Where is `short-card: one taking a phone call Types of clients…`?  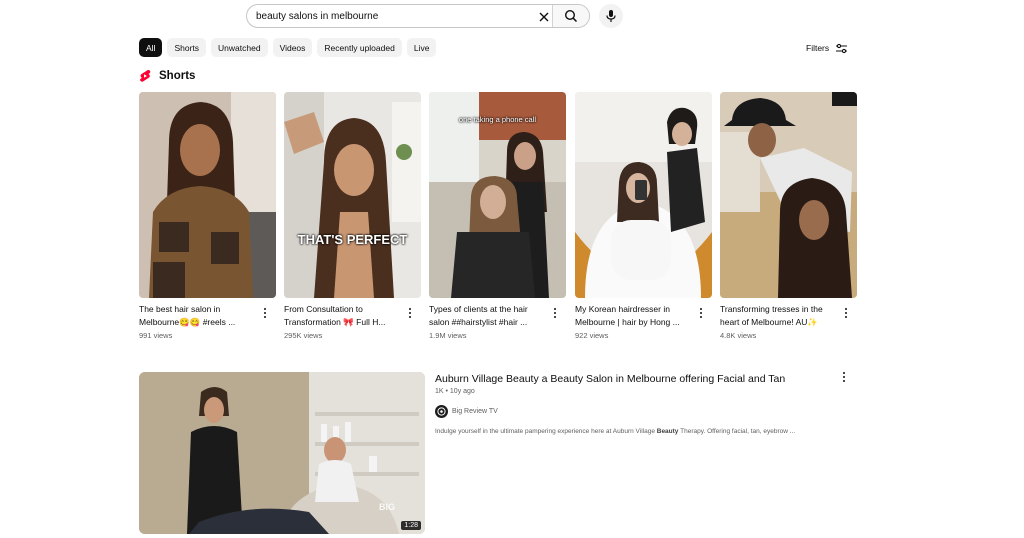
short-card: one taking a phone call Types of clients… is located at coordinates (497, 216).